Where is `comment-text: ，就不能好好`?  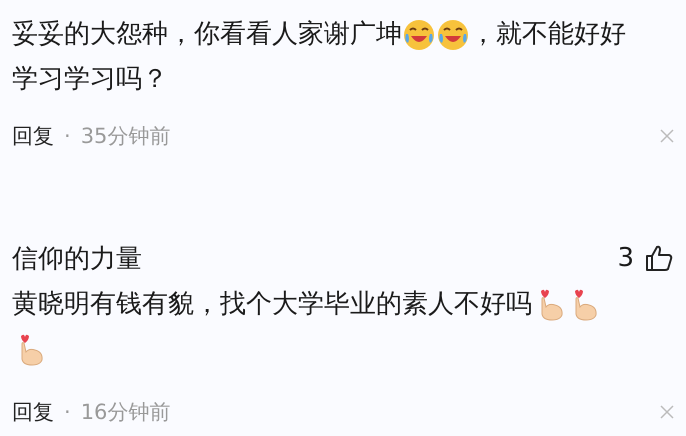 comment-text: ，就不能好好 is located at coordinates (548, 34).